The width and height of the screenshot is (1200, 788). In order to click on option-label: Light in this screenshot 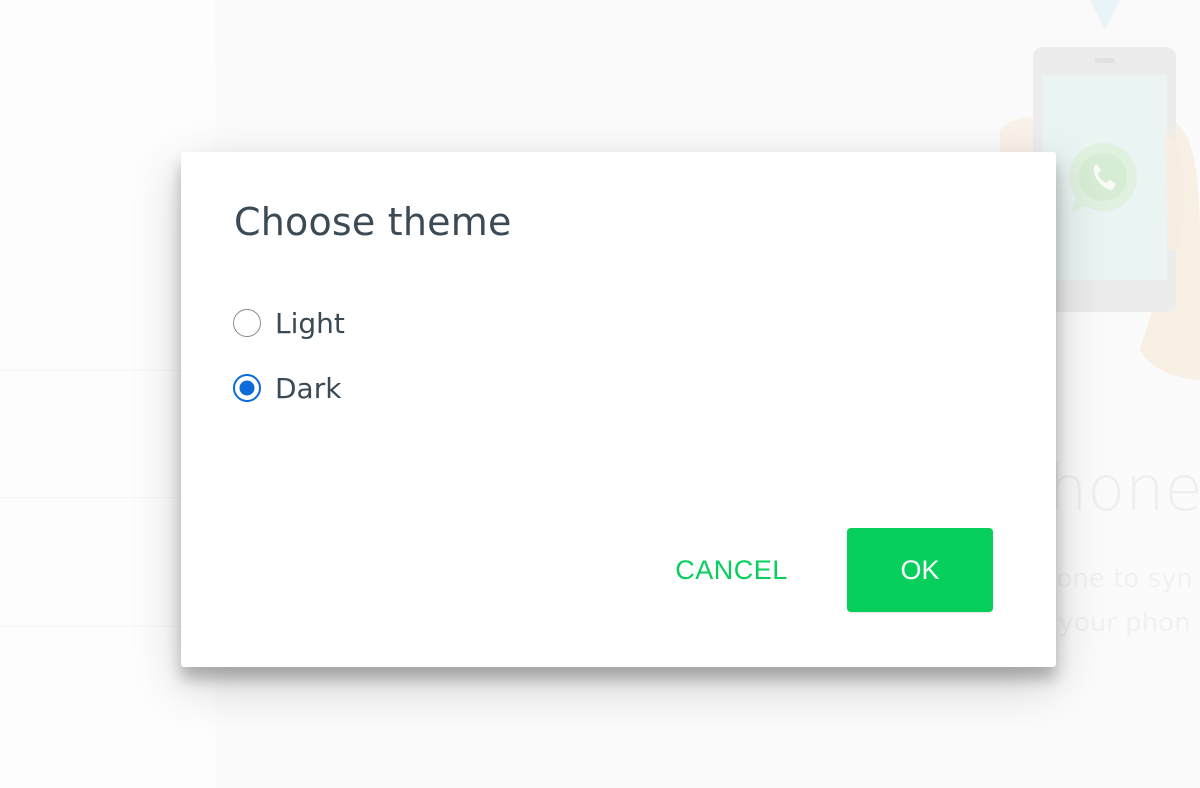, I will do `click(310, 323)`.